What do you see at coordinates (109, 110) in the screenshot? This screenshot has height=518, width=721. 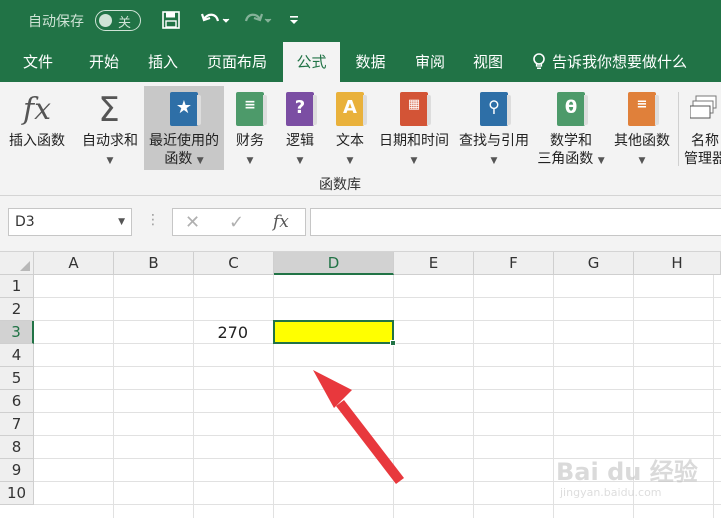 I see `sigma-icon: Σ` at bounding box center [109, 110].